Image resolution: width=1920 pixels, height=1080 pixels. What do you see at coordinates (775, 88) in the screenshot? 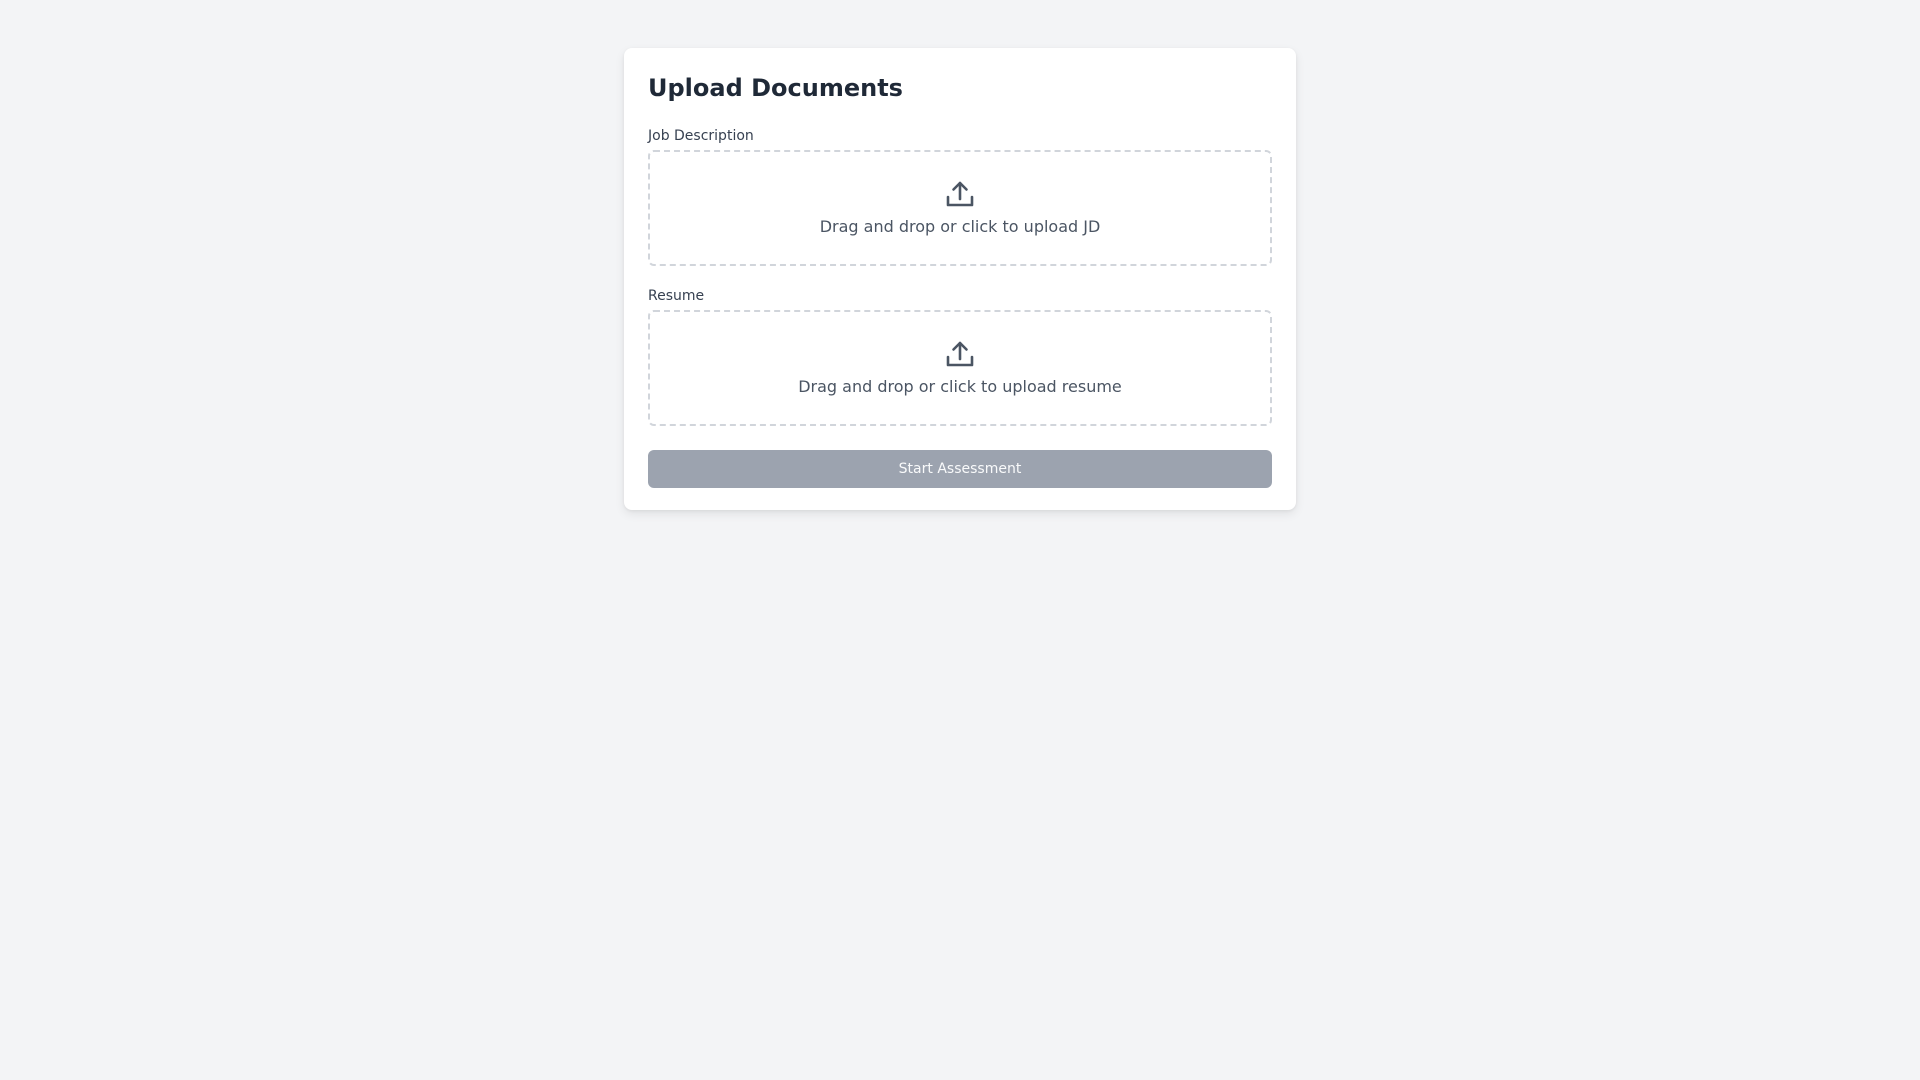
I see `page-title: Upload Documents` at bounding box center [775, 88].